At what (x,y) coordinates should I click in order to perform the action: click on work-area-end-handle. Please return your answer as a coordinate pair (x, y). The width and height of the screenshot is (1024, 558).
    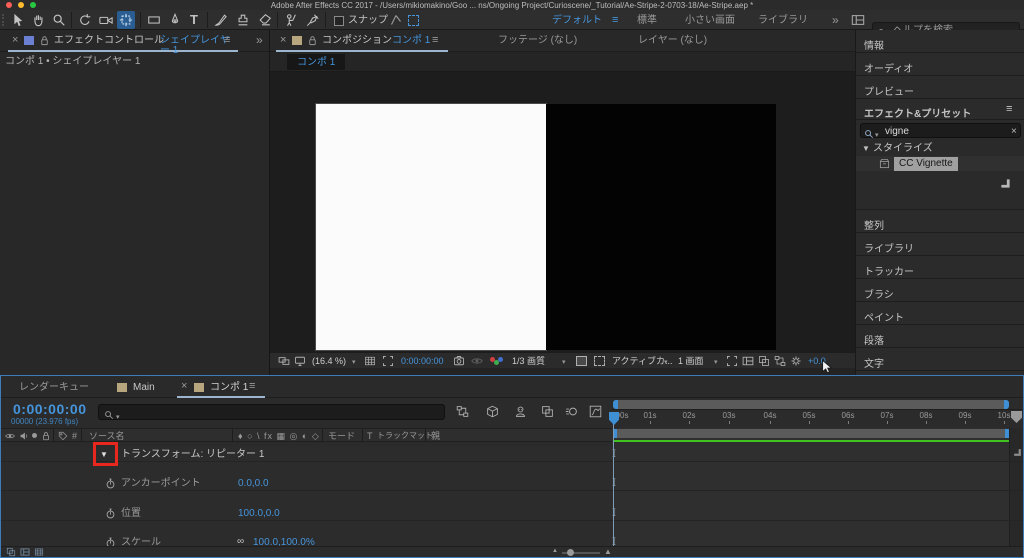
    Looking at the image, I should click on (1007, 433).